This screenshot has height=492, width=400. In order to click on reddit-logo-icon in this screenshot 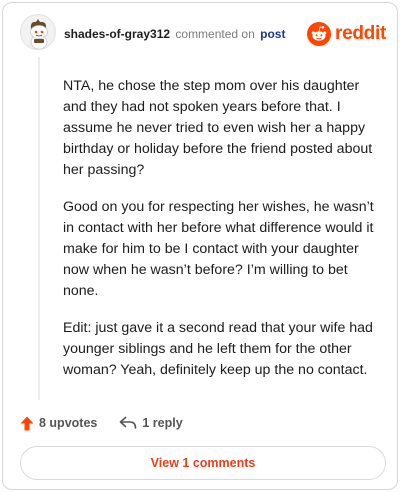, I will do `click(319, 34)`.